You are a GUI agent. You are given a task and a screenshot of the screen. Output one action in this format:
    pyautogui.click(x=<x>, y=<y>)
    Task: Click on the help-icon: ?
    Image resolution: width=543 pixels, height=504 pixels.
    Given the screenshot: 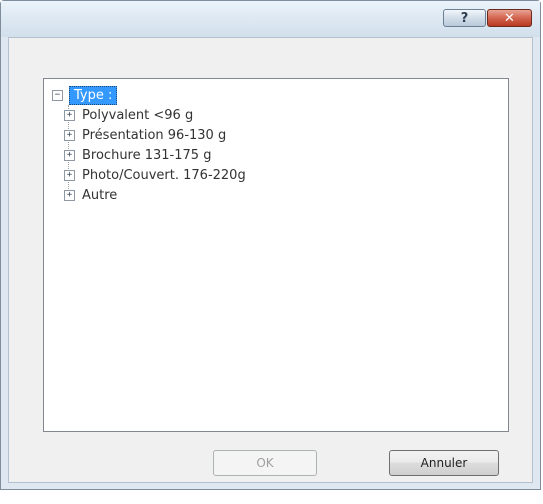 What is the action you would take?
    pyautogui.click(x=464, y=18)
    